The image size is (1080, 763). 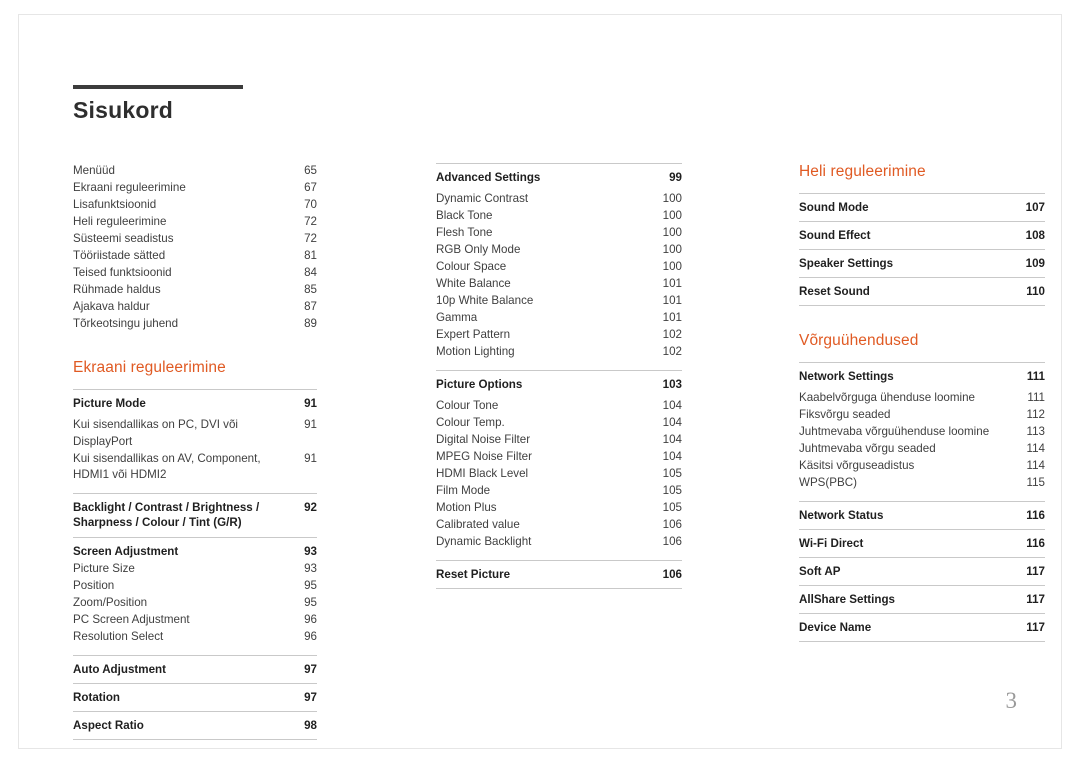 I want to click on toc-entry: Heli reguleerimine 72, so click(x=195, y=222).